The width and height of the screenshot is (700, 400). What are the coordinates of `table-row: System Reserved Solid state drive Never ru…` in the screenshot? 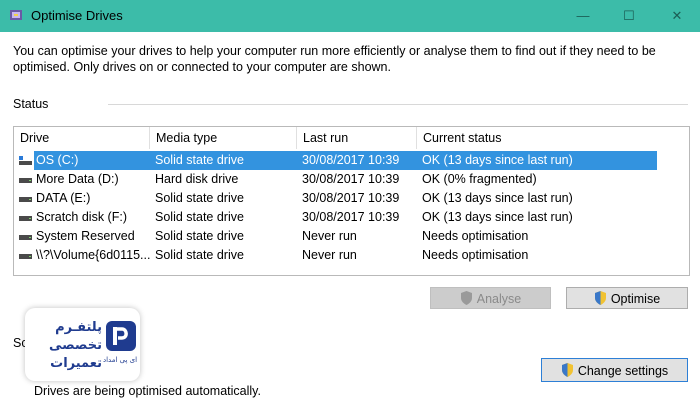 It's located at (351, 236).